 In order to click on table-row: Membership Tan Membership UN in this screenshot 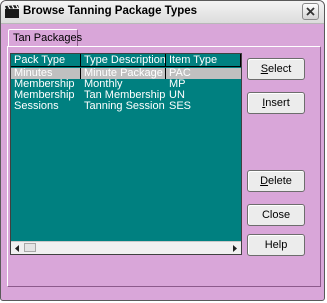, I will do `click(126, 95)`.